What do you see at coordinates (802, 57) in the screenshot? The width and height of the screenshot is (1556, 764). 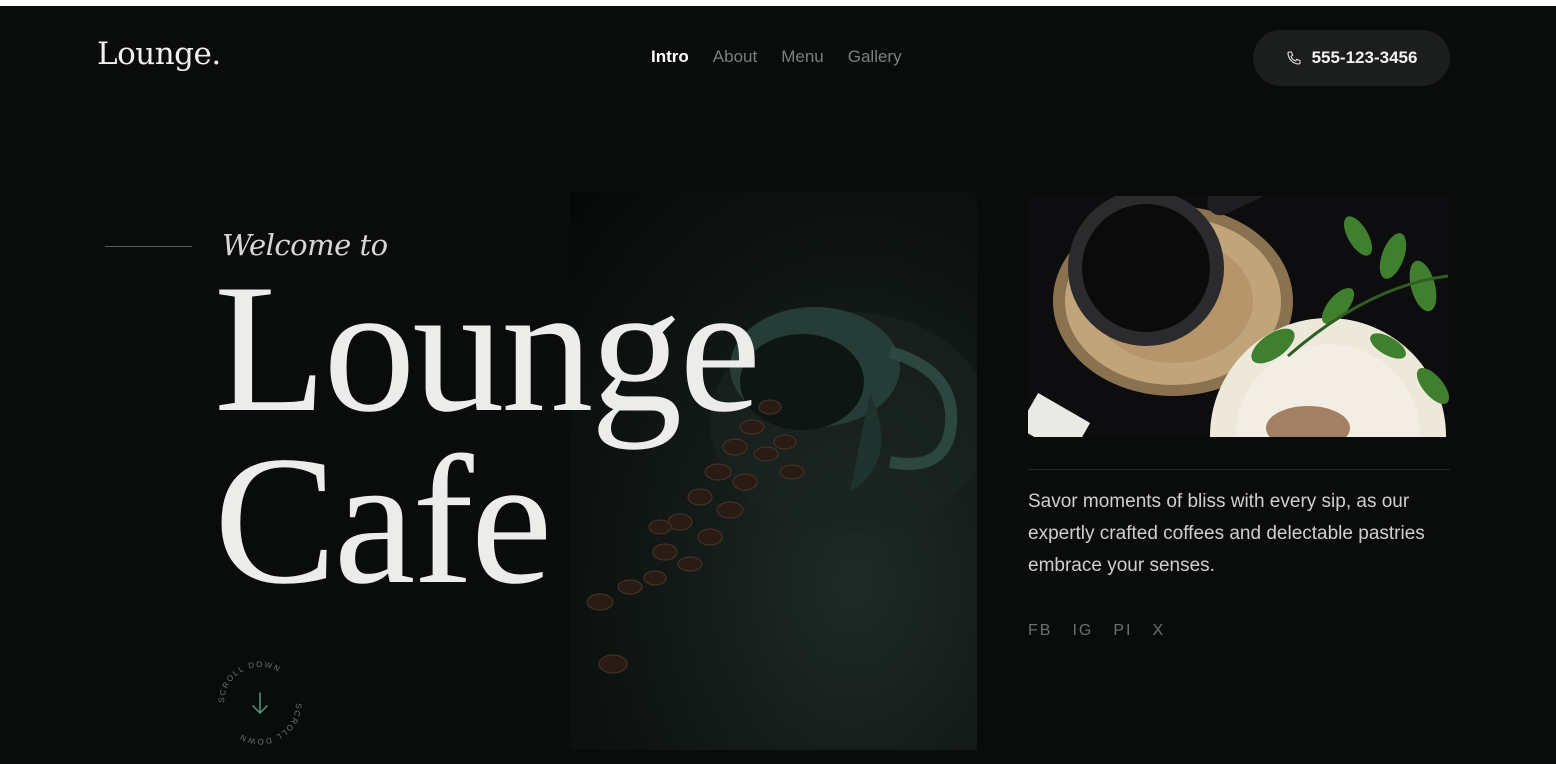 I see `nav-item-menu: Menu` at bounding box center [802, 57].